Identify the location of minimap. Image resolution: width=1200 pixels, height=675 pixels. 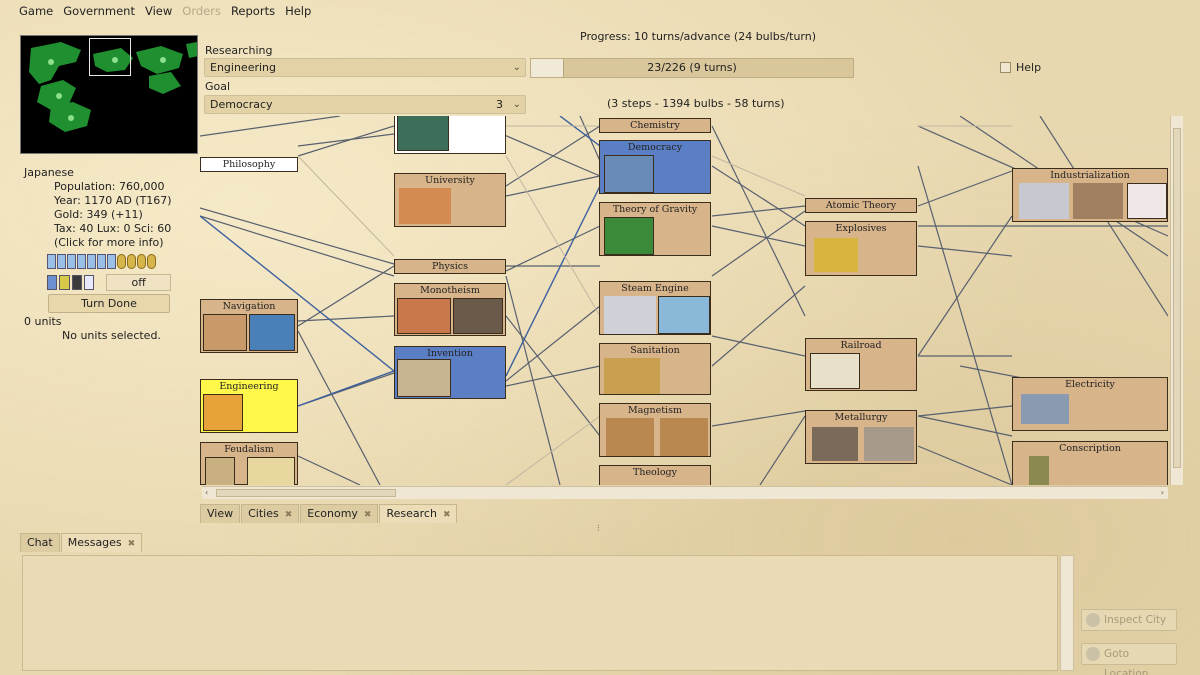
(109, 94).